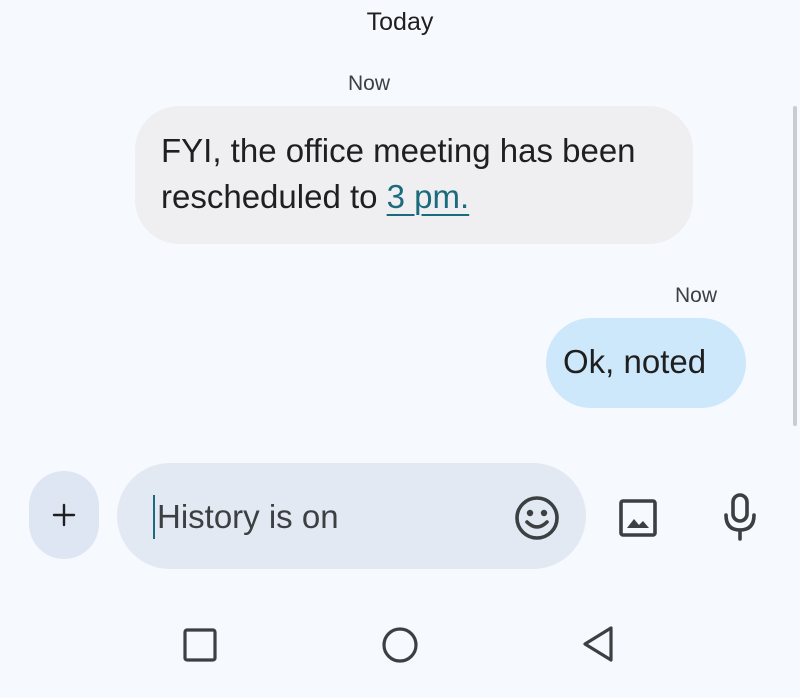 This screenshot has width=800, height=698. Describe the element at coordinates (400, 22) in the screenshot. I see `date-divider: Today` at that location.